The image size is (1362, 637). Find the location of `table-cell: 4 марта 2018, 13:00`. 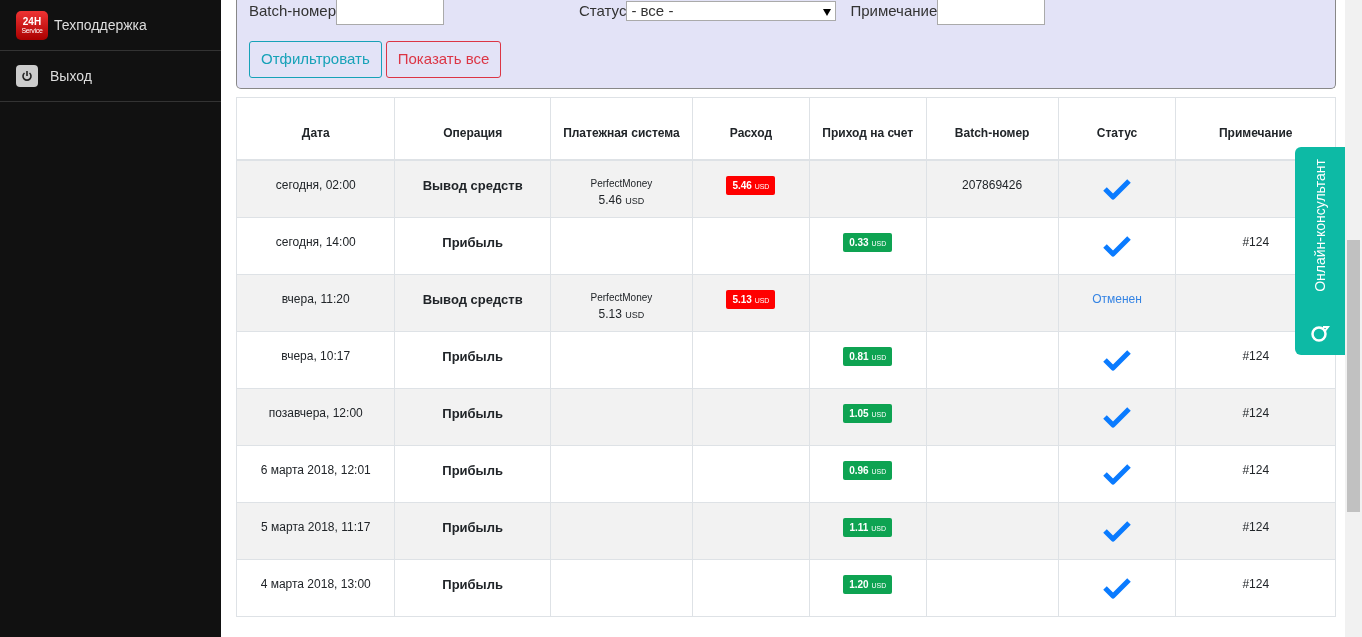

table-cell: 4 марта 2018, 13:00 is located at coordinates (315, 587).